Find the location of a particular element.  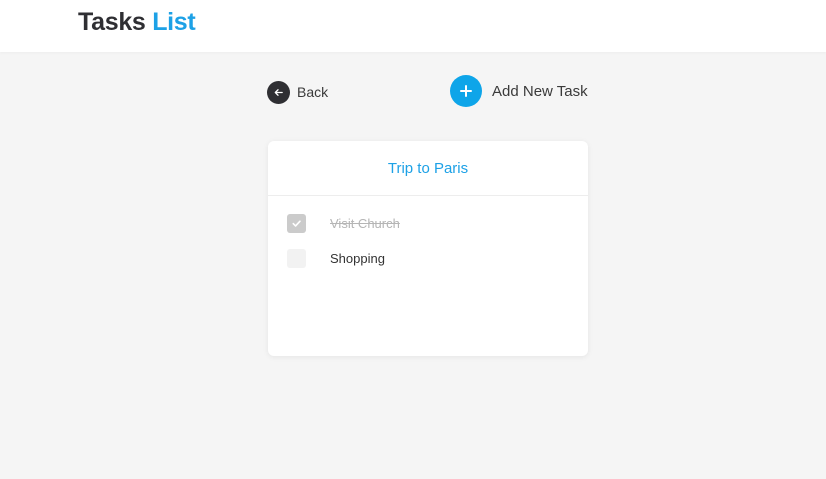

task-label: Shopping is located at coordinates (357, 258).